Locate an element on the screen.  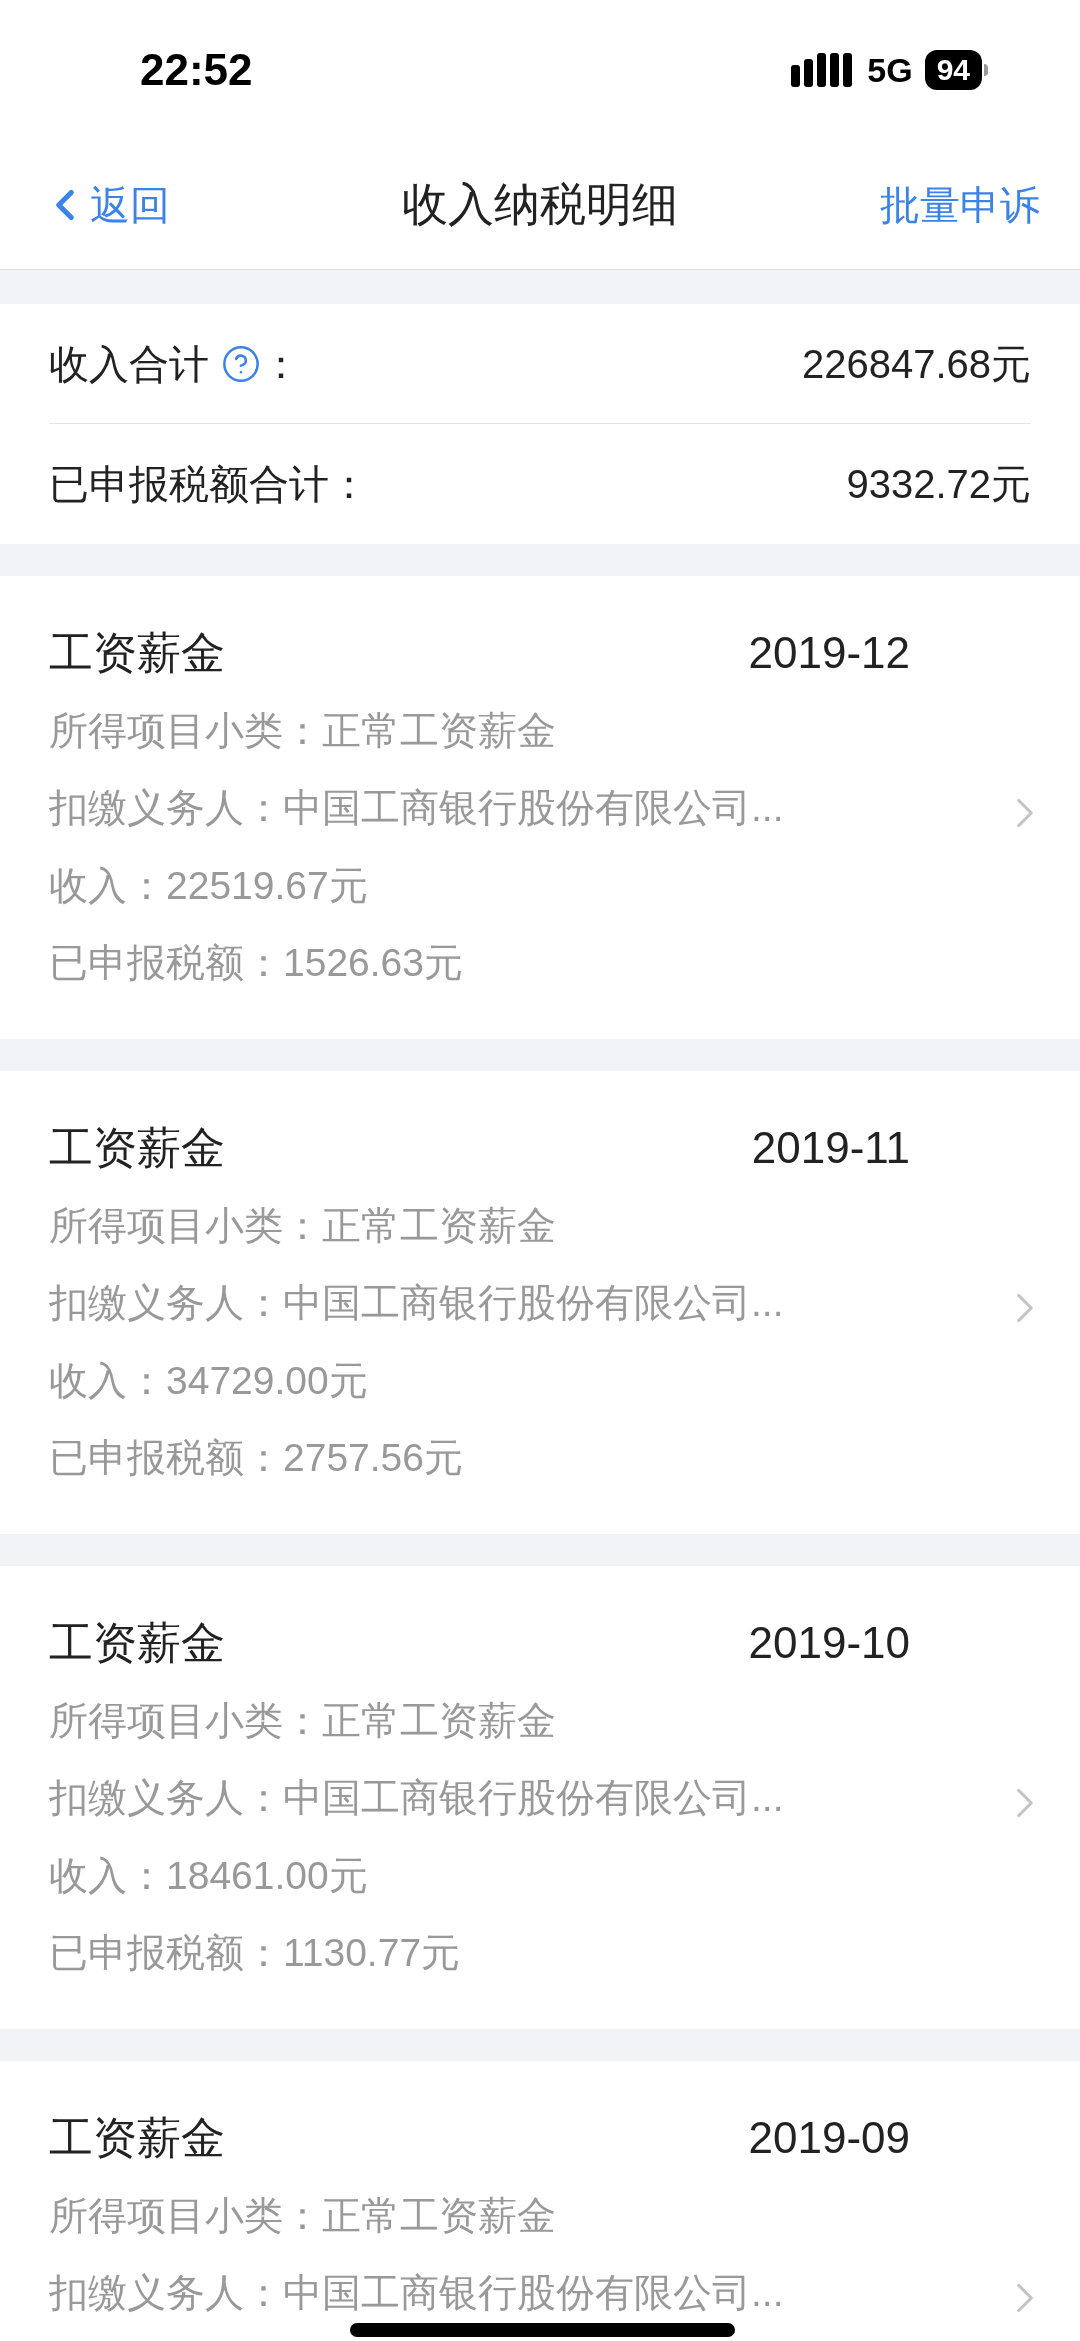
record-period: 2019-10 is located at coordinates (829, 1643).